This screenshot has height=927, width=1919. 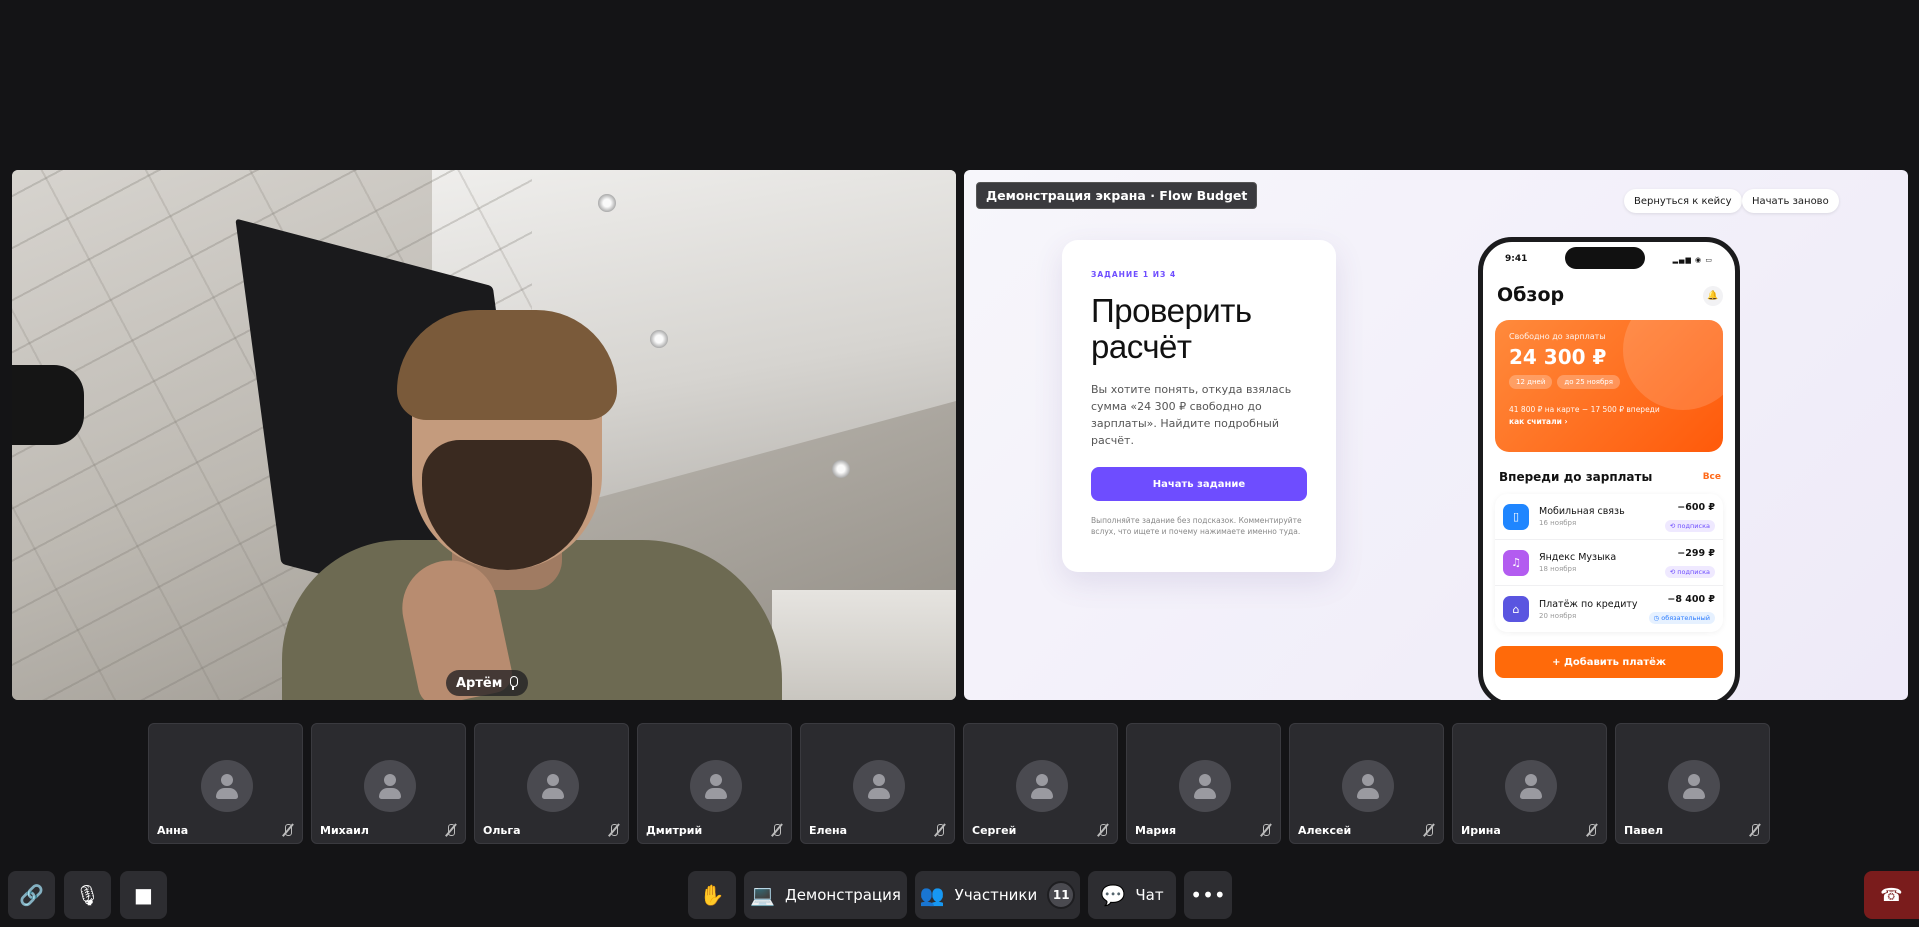 What do you see at coordinates (1588, 382) in the screenshot?
I see `date-chip: до 25 ноября` at bounding box center [1588, 382].